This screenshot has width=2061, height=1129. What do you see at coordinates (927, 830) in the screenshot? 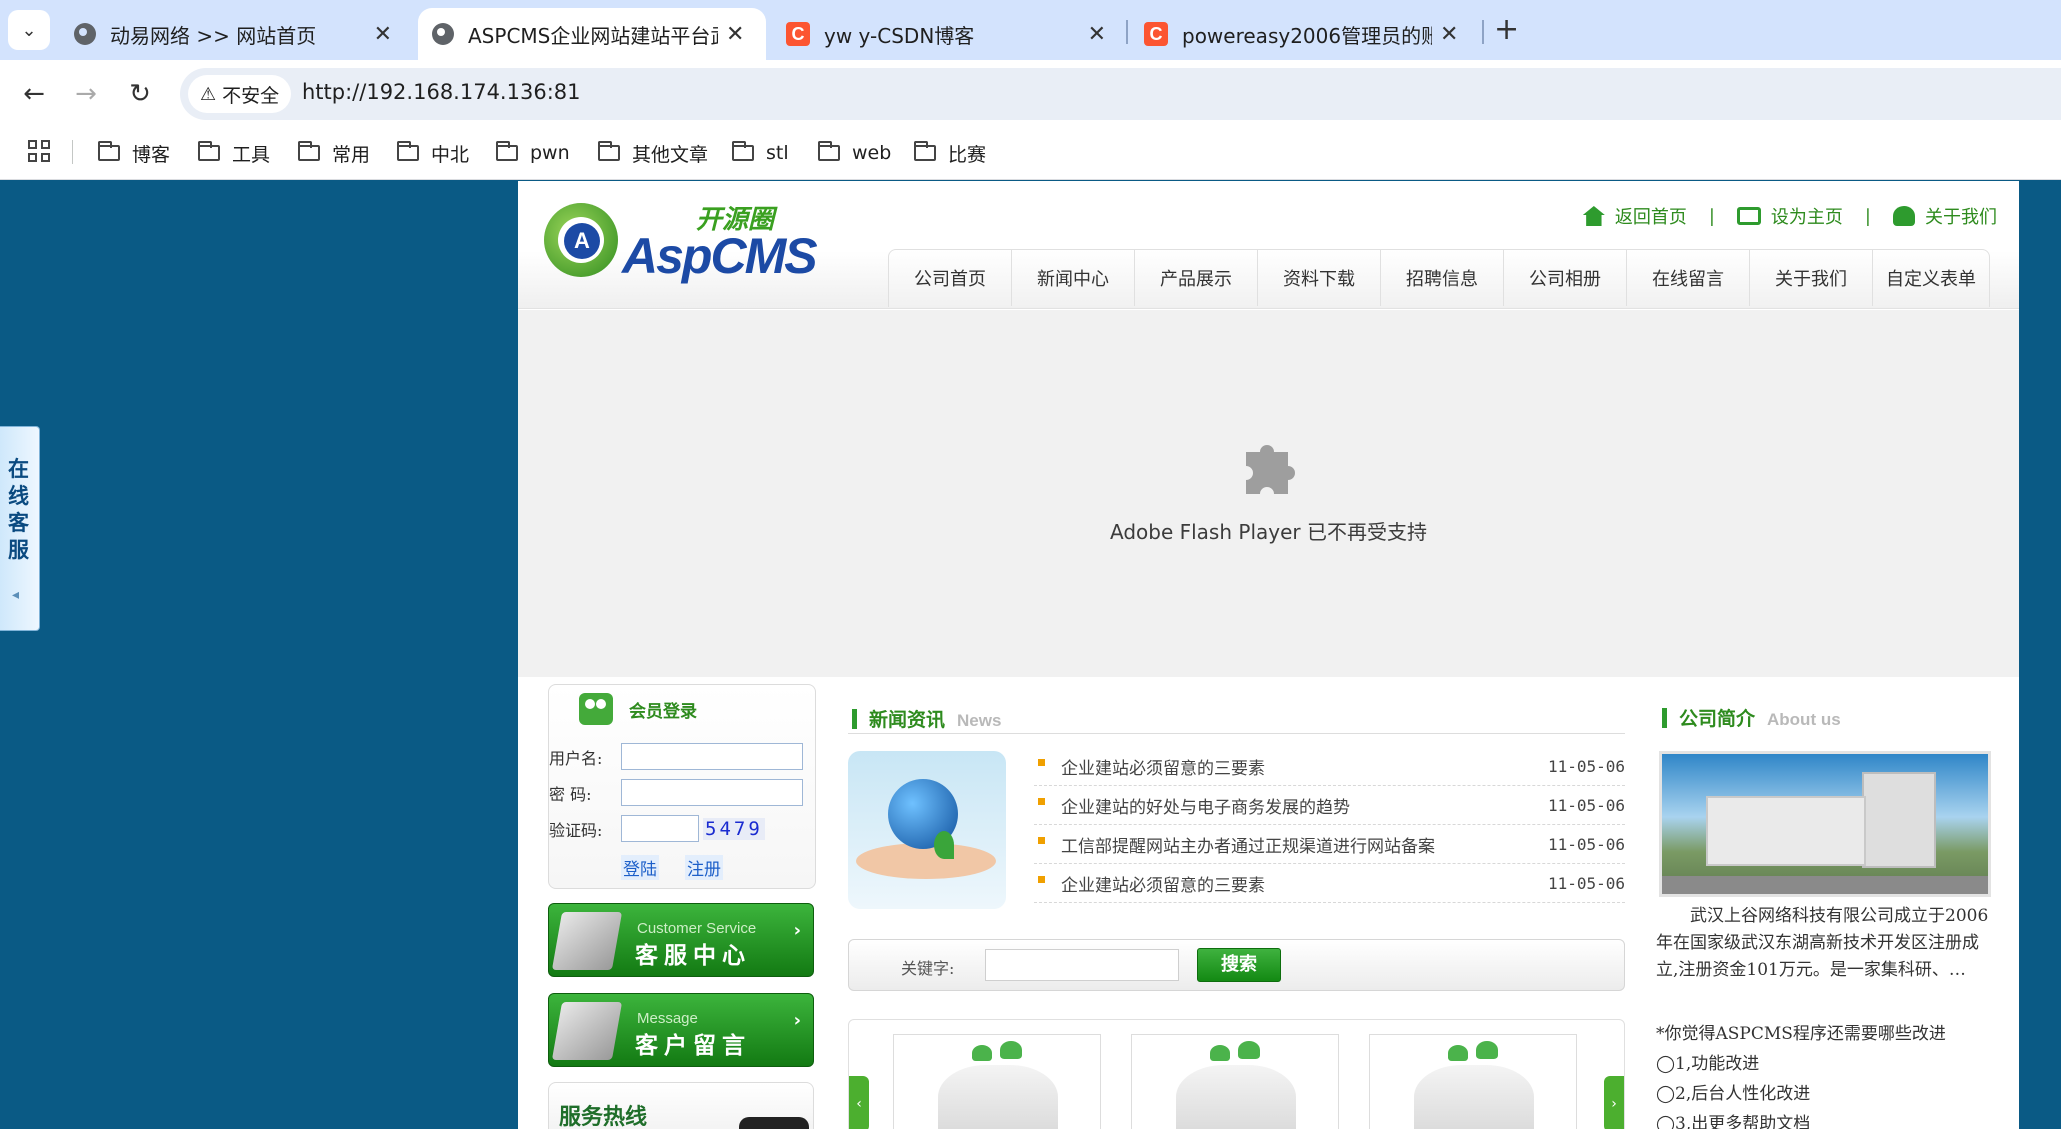
I see `news-thumbnail` at bounding box center [927, 830].